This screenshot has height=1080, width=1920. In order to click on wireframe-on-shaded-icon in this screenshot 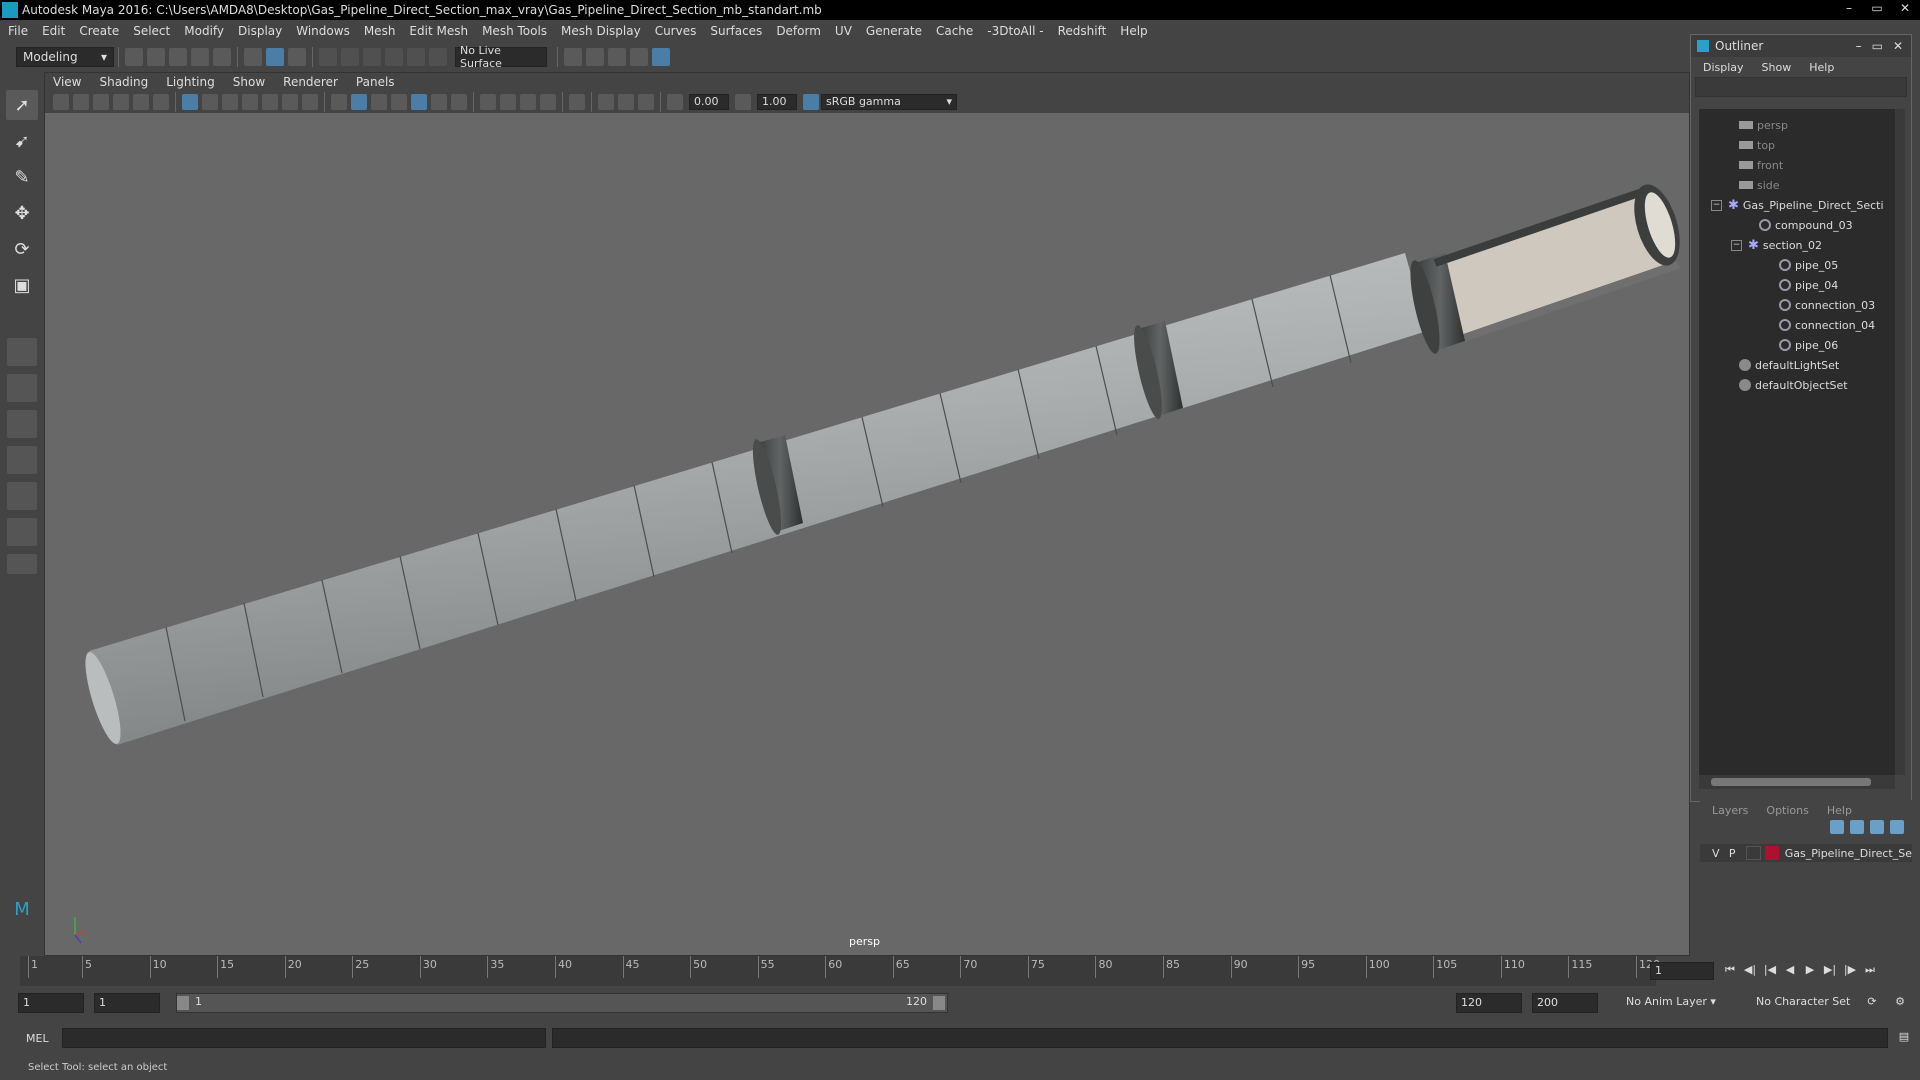, I will do `click(399, 102)`.